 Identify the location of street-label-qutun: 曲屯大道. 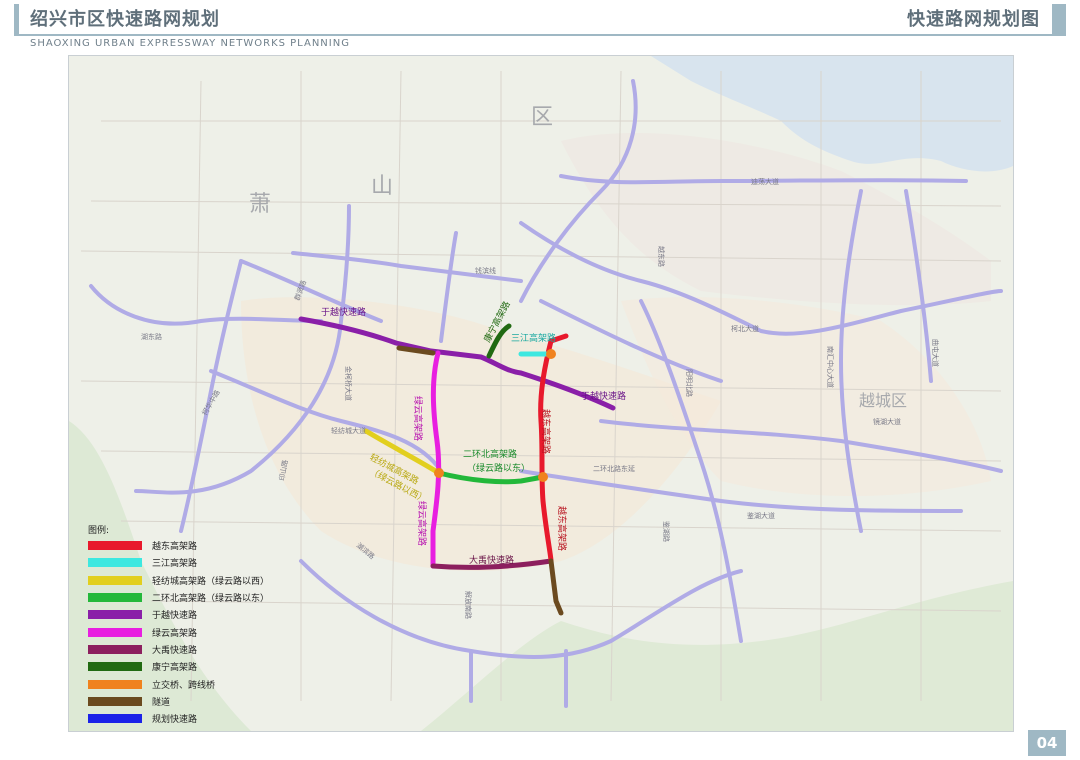
(935, 353).